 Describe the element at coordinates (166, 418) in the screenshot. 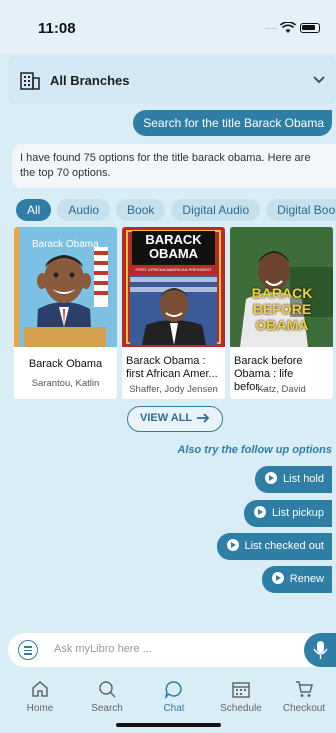

I see `view-all-label: VIEW ALL` at that location.